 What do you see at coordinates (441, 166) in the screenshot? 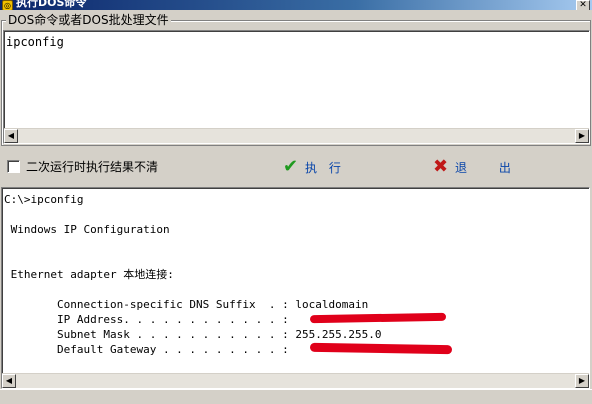
I see `cross-icon: ✖` at bounding box center [441, 166].